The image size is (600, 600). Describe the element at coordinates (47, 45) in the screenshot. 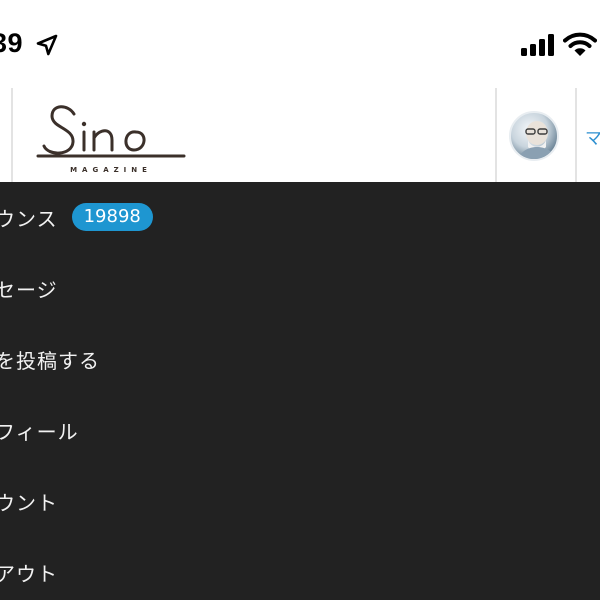

I see `location-arrow-icon` at that location.